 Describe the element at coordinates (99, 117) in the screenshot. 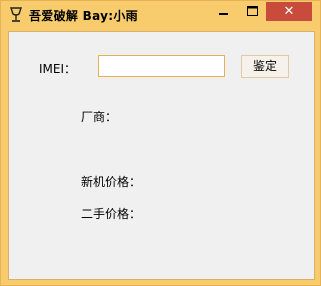

I see `manufacturer-label: 厂商：` at that location.